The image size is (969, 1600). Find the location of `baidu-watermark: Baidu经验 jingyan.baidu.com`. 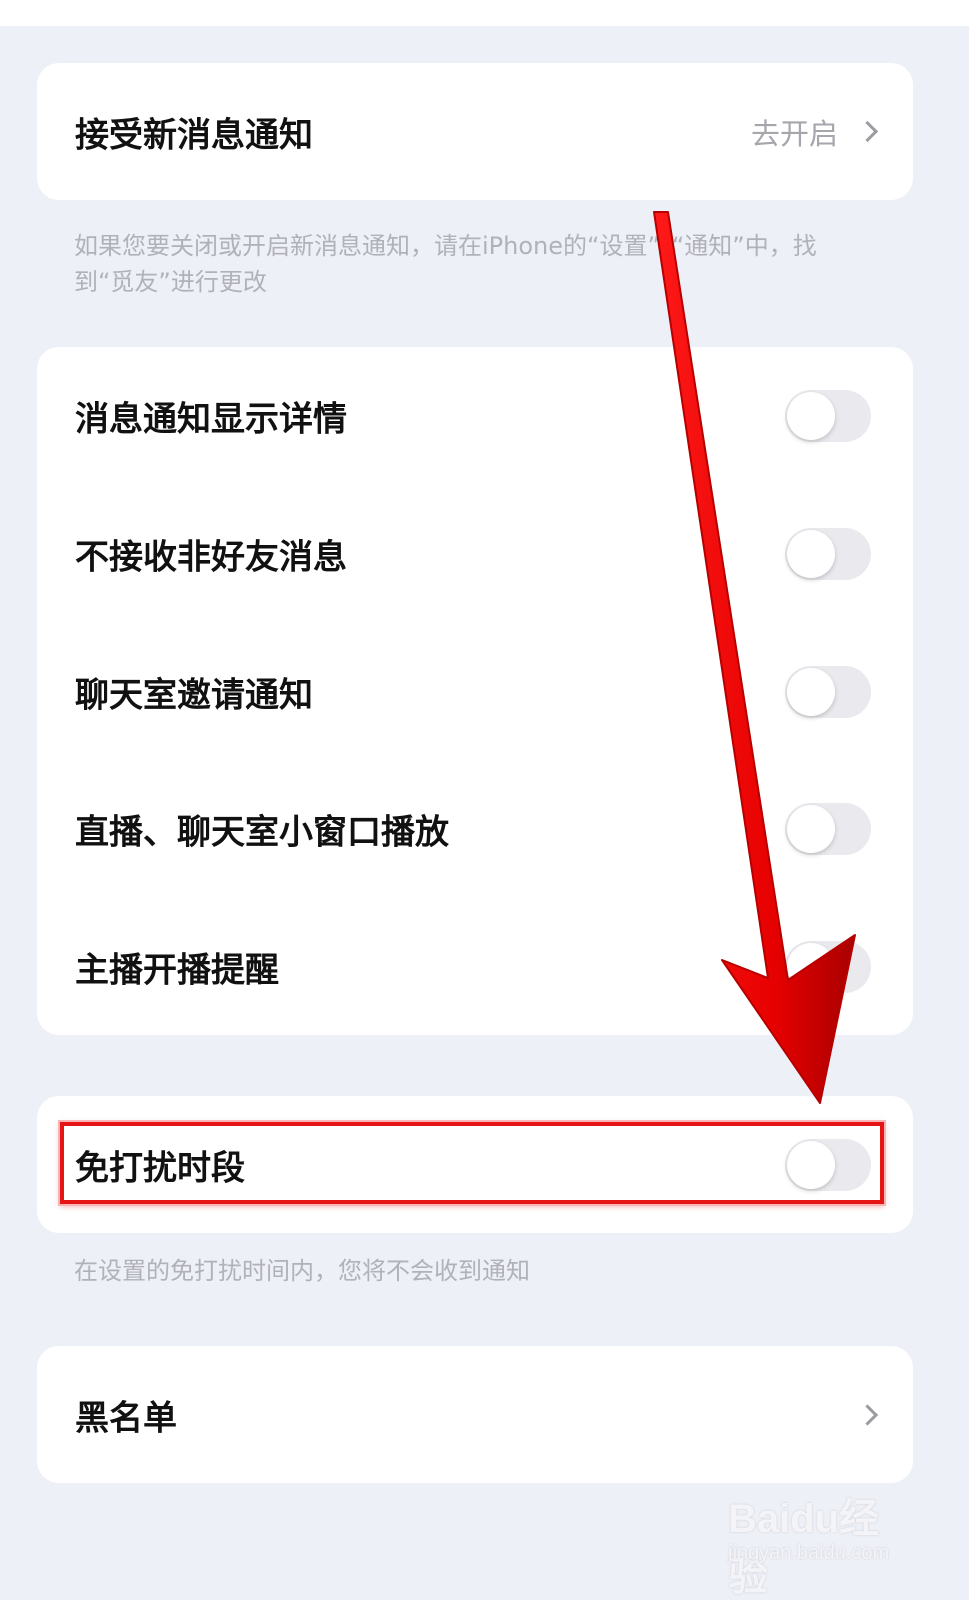

baidu-watermark: Baidu经验 jingyan.baidu.com is located at coordinates (823, 1529).